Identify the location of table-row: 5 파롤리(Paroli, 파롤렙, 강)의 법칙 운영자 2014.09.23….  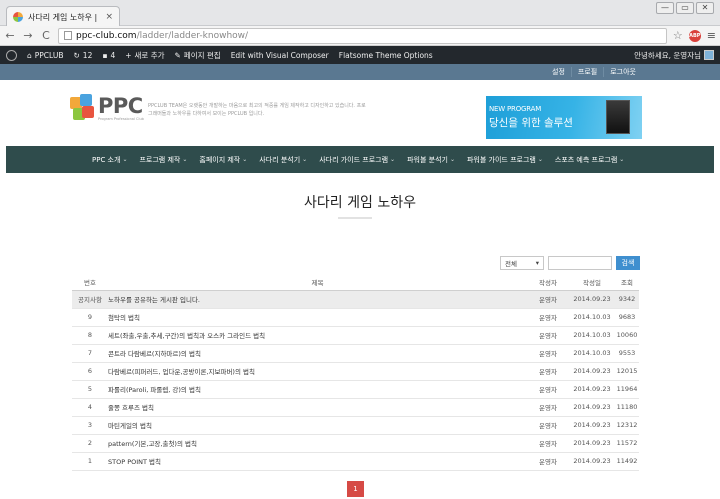
(355, 389).